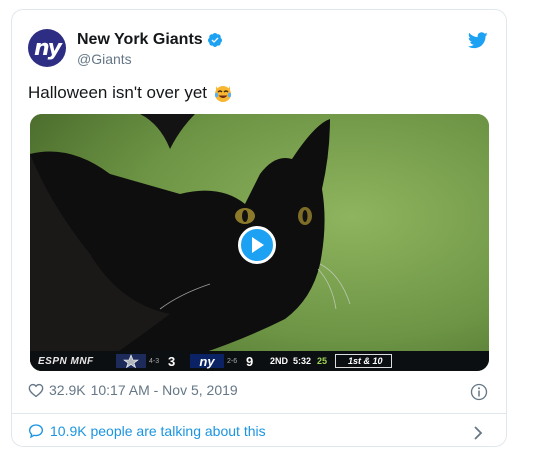  I want to click on account-name: New York Giants, so click(140, 40).